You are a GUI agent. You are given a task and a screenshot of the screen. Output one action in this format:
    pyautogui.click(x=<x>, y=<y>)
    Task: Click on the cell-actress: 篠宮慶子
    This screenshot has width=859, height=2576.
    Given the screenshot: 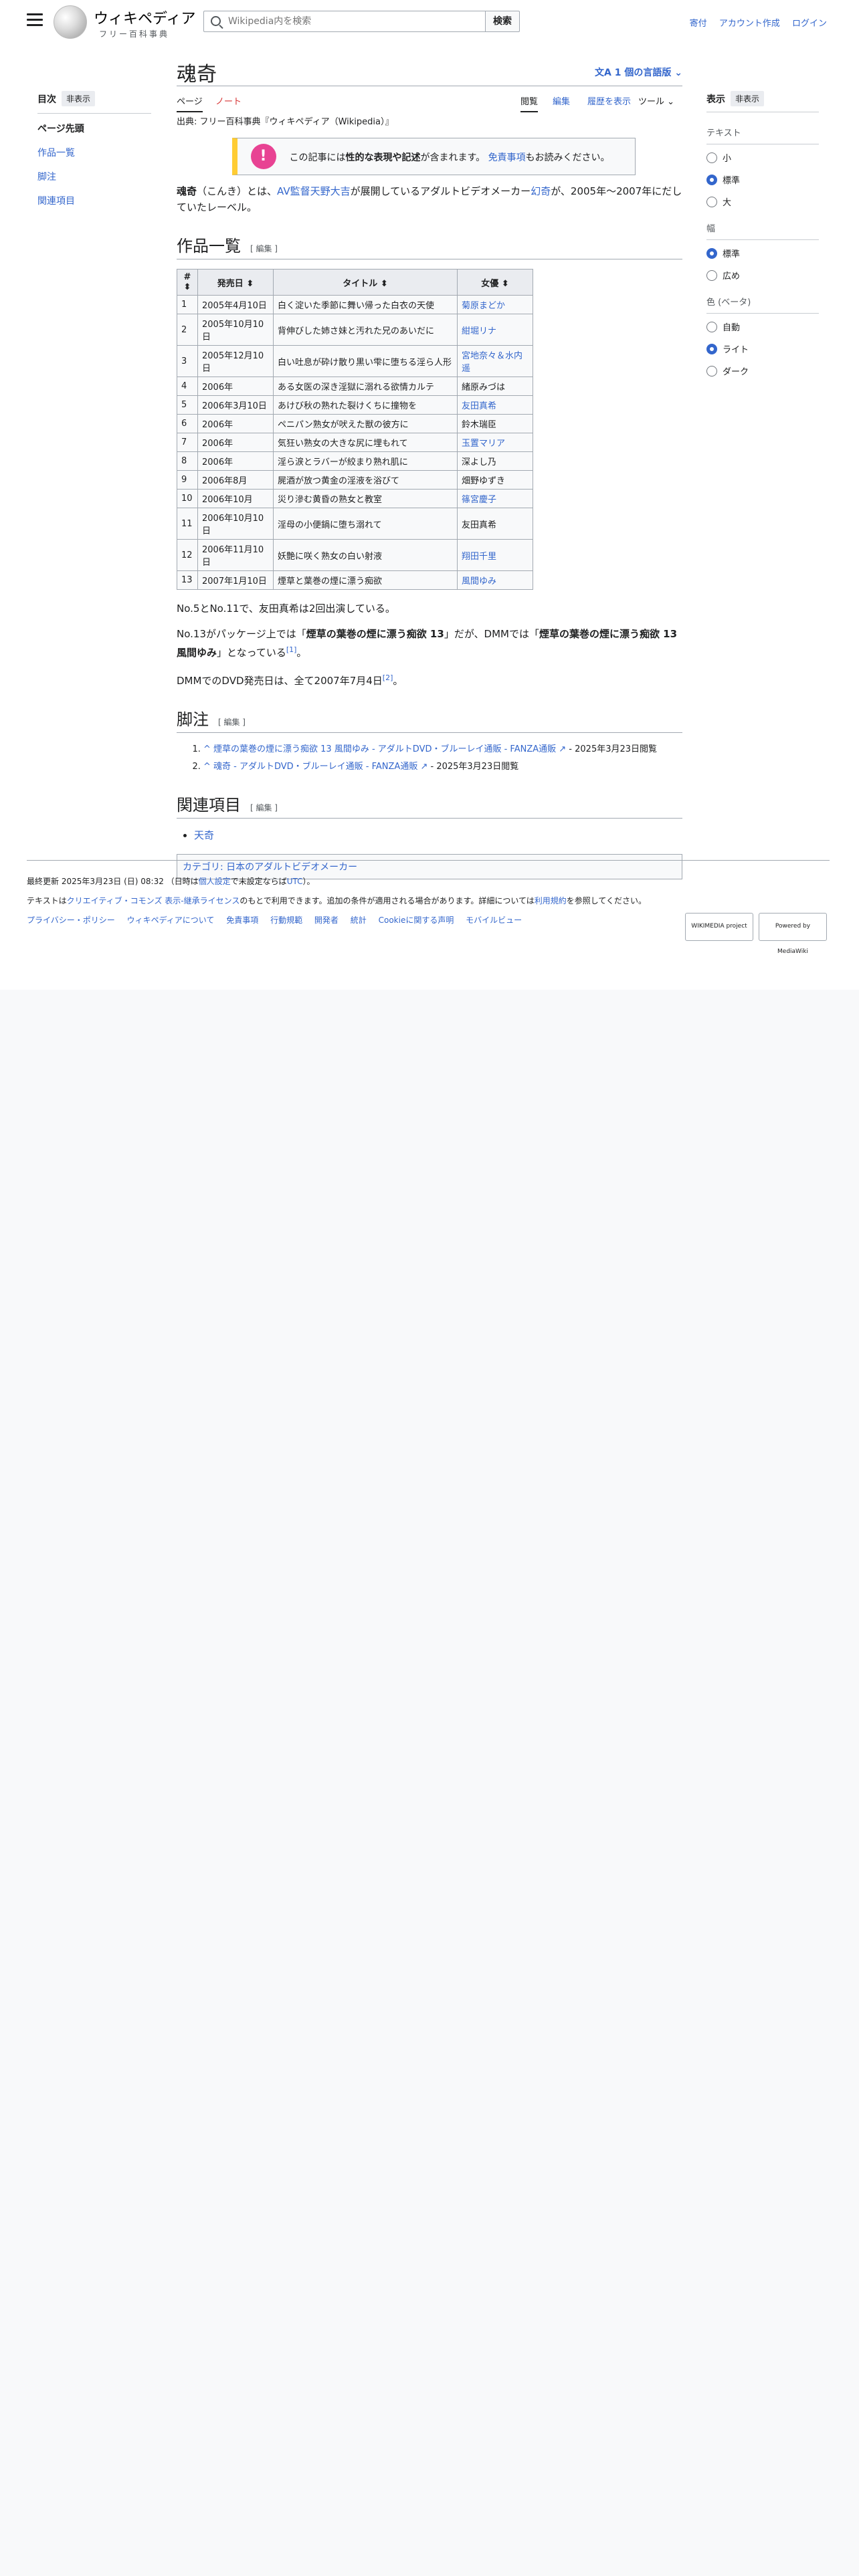 What is the action you would take?
    pyautogui.click(x=495, y=498)
    